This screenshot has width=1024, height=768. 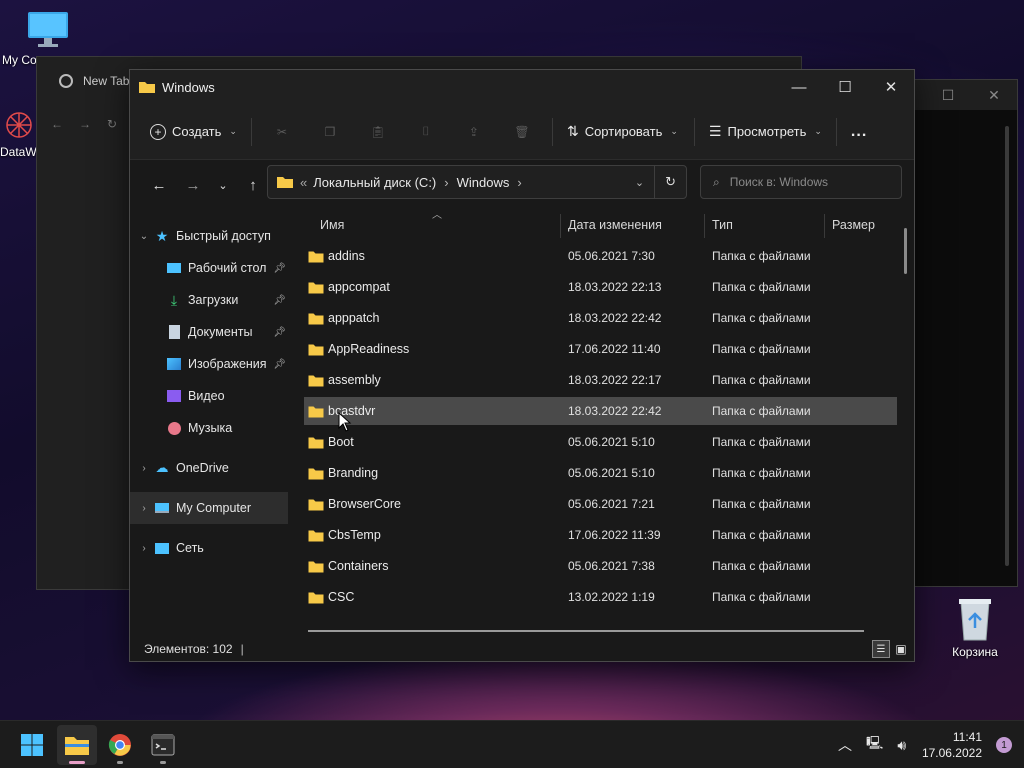 What do you see at coordinates (670, 182) in the screenshot?
I see `refresh-icon: ↻` at bounding box center [670, 182].